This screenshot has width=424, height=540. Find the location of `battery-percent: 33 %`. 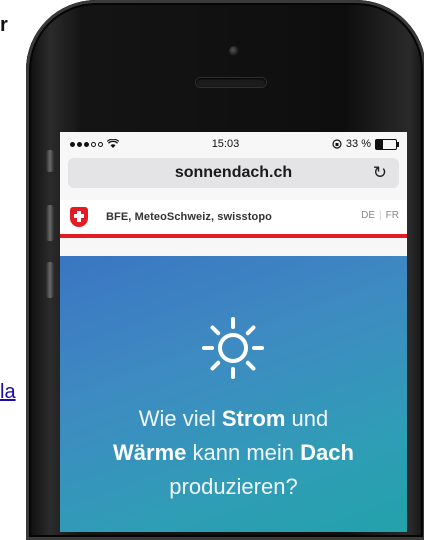

battery-percent: 33 % is located at coordinates (358, 144).